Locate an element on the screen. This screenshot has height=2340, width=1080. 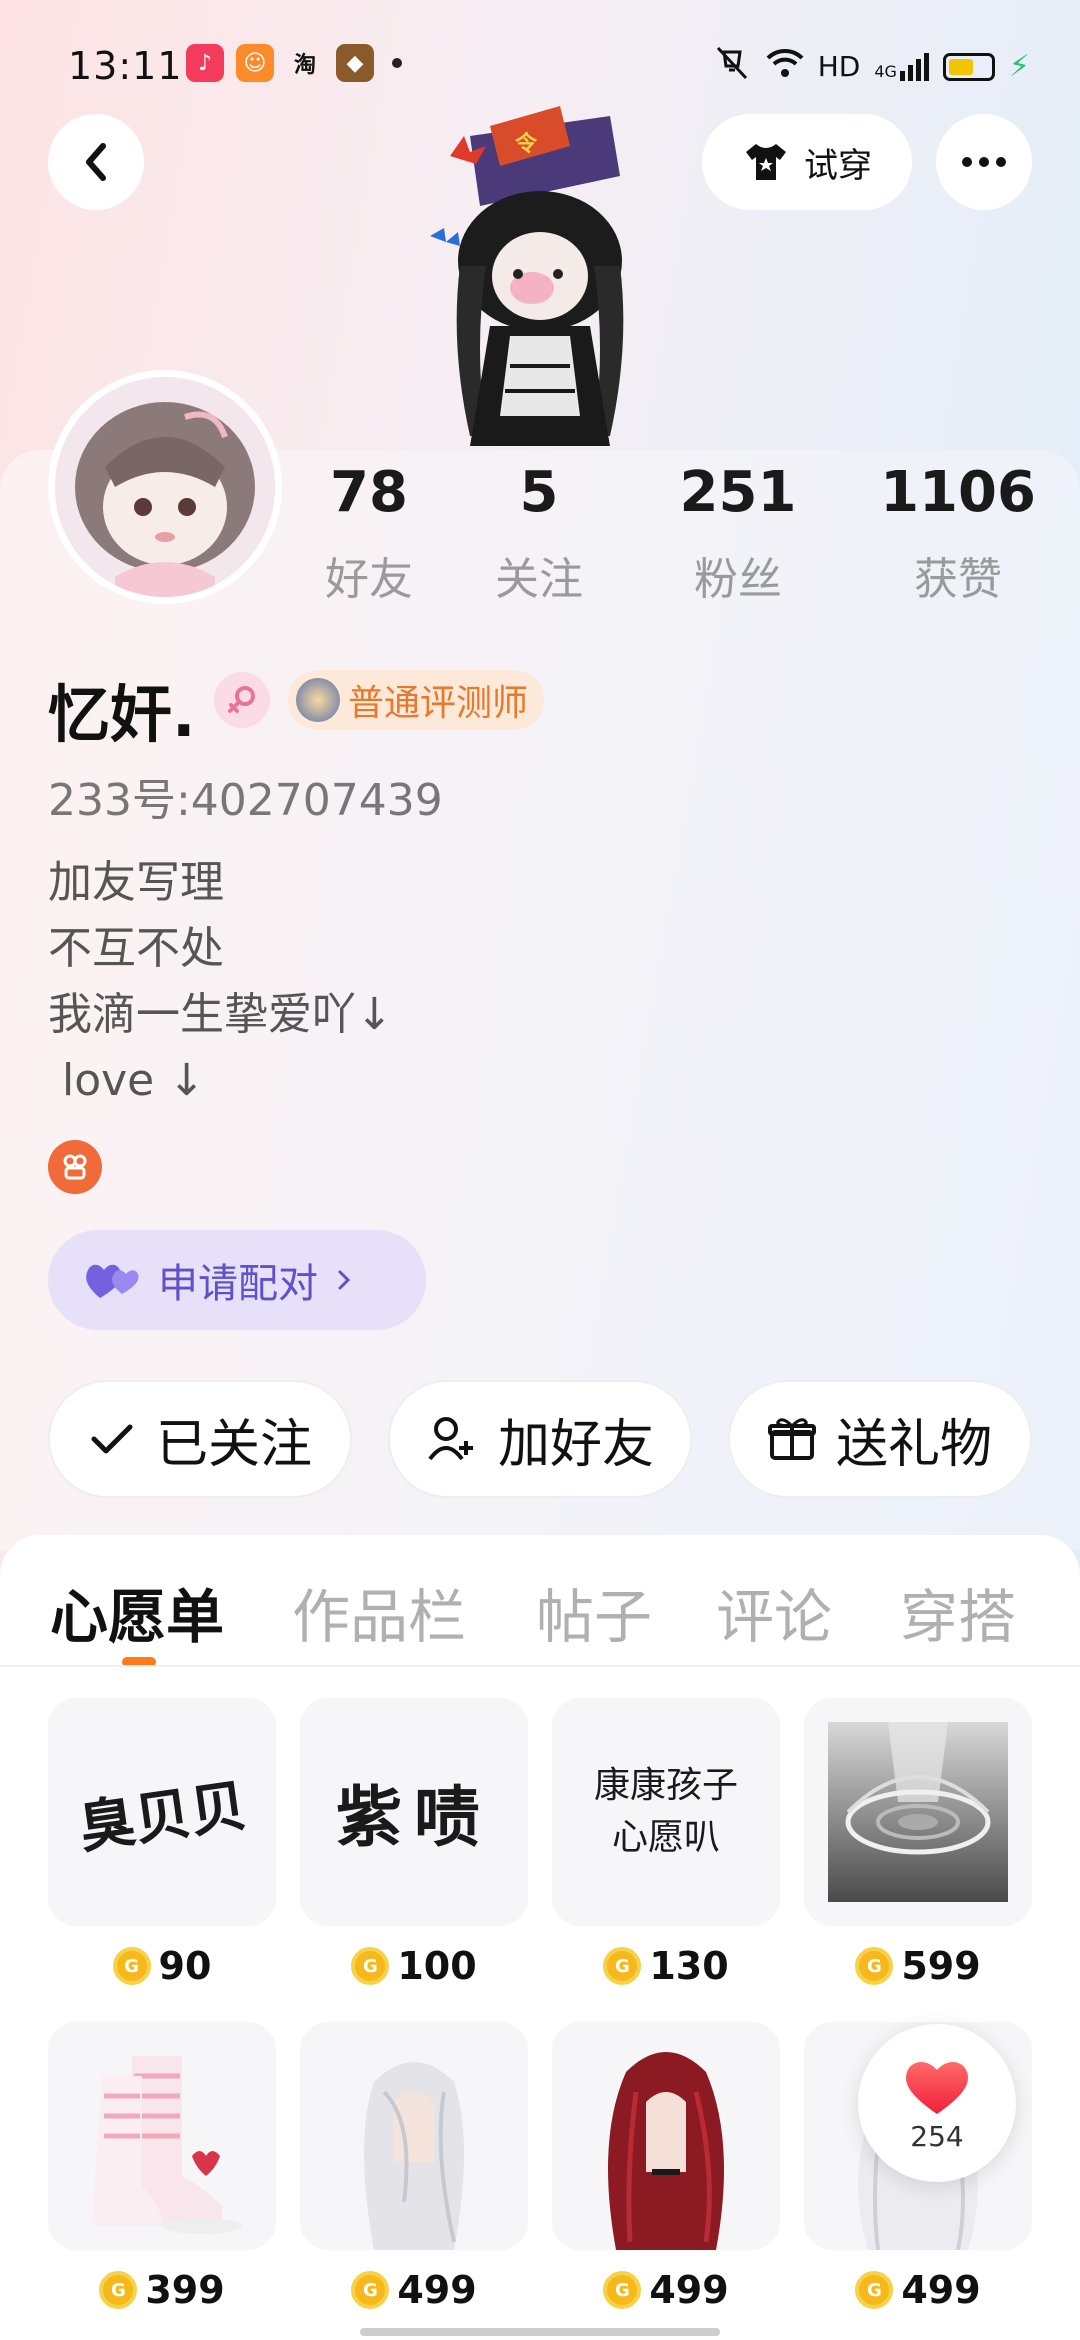
price-value: 100 is located at coordinates (437, 1966).